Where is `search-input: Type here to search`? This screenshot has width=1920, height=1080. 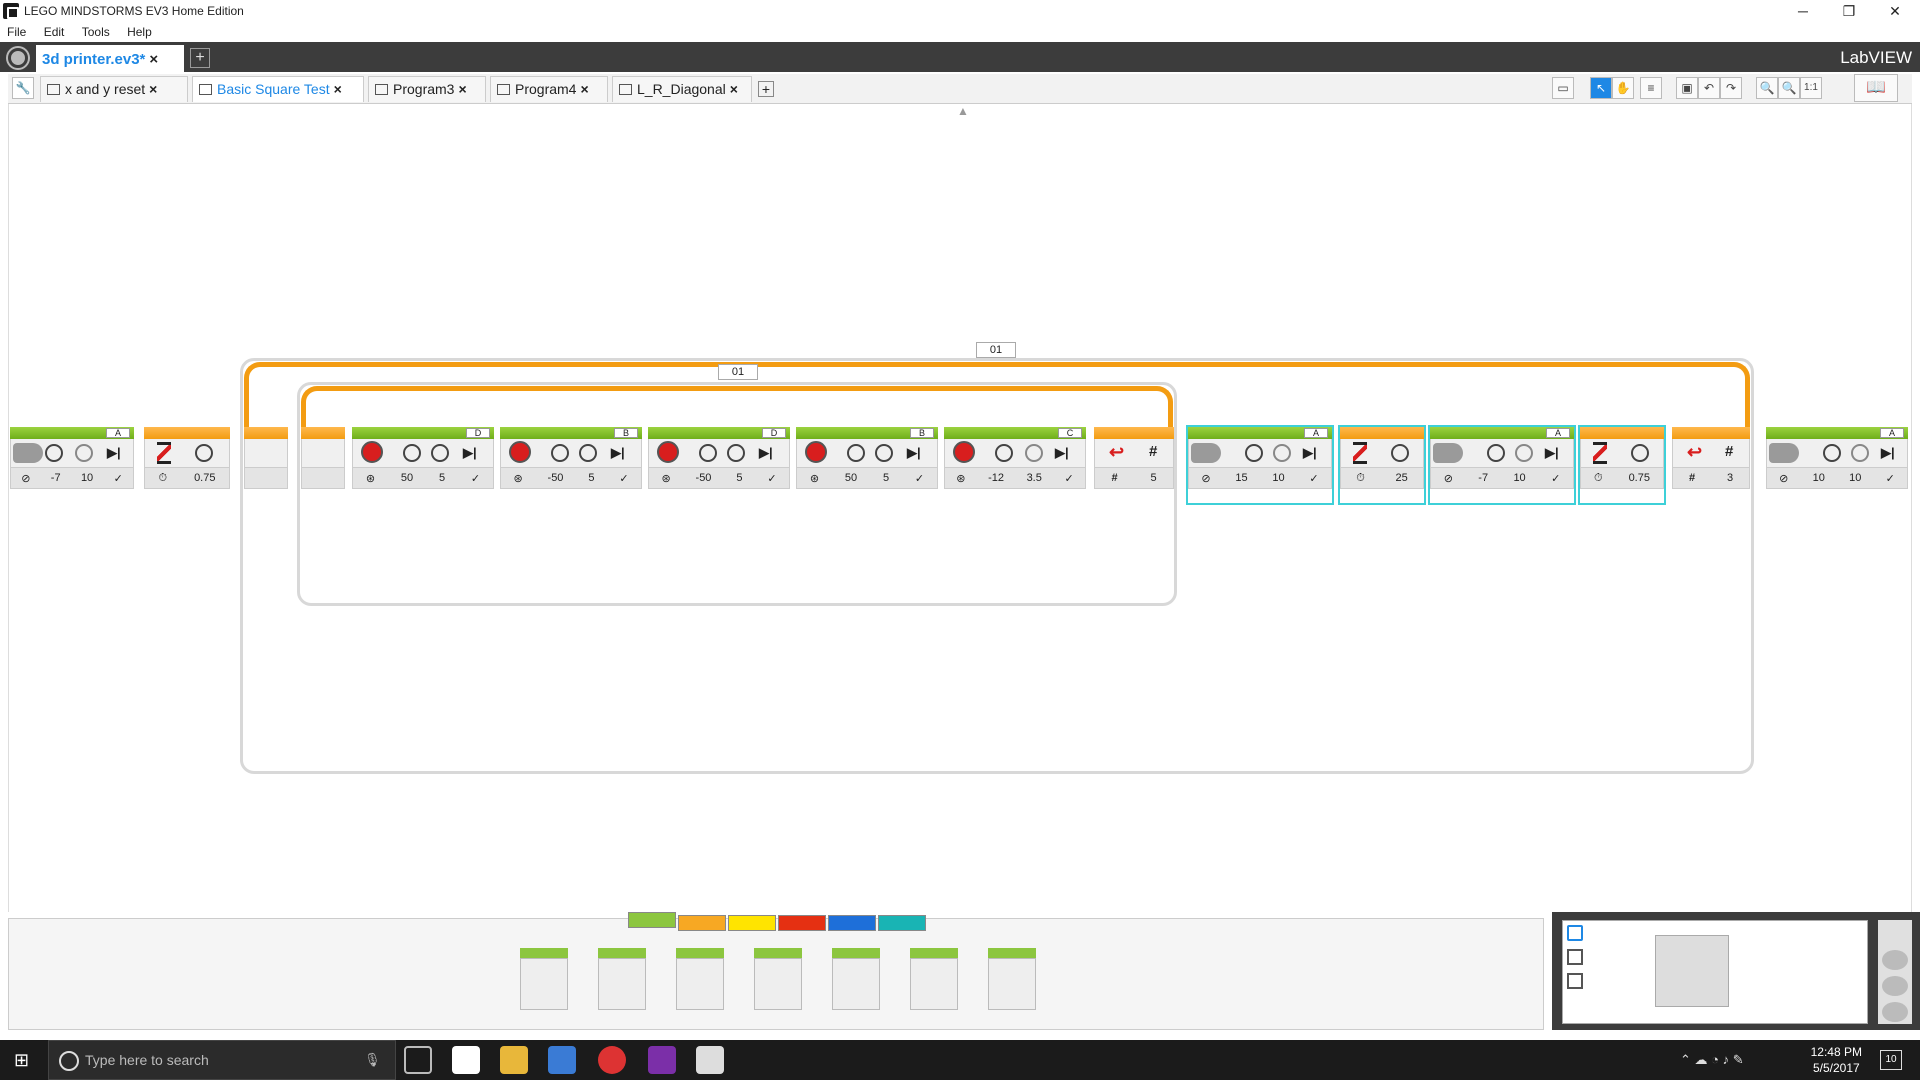 search-input: Type here to search is located at coordinates (222, 1060).